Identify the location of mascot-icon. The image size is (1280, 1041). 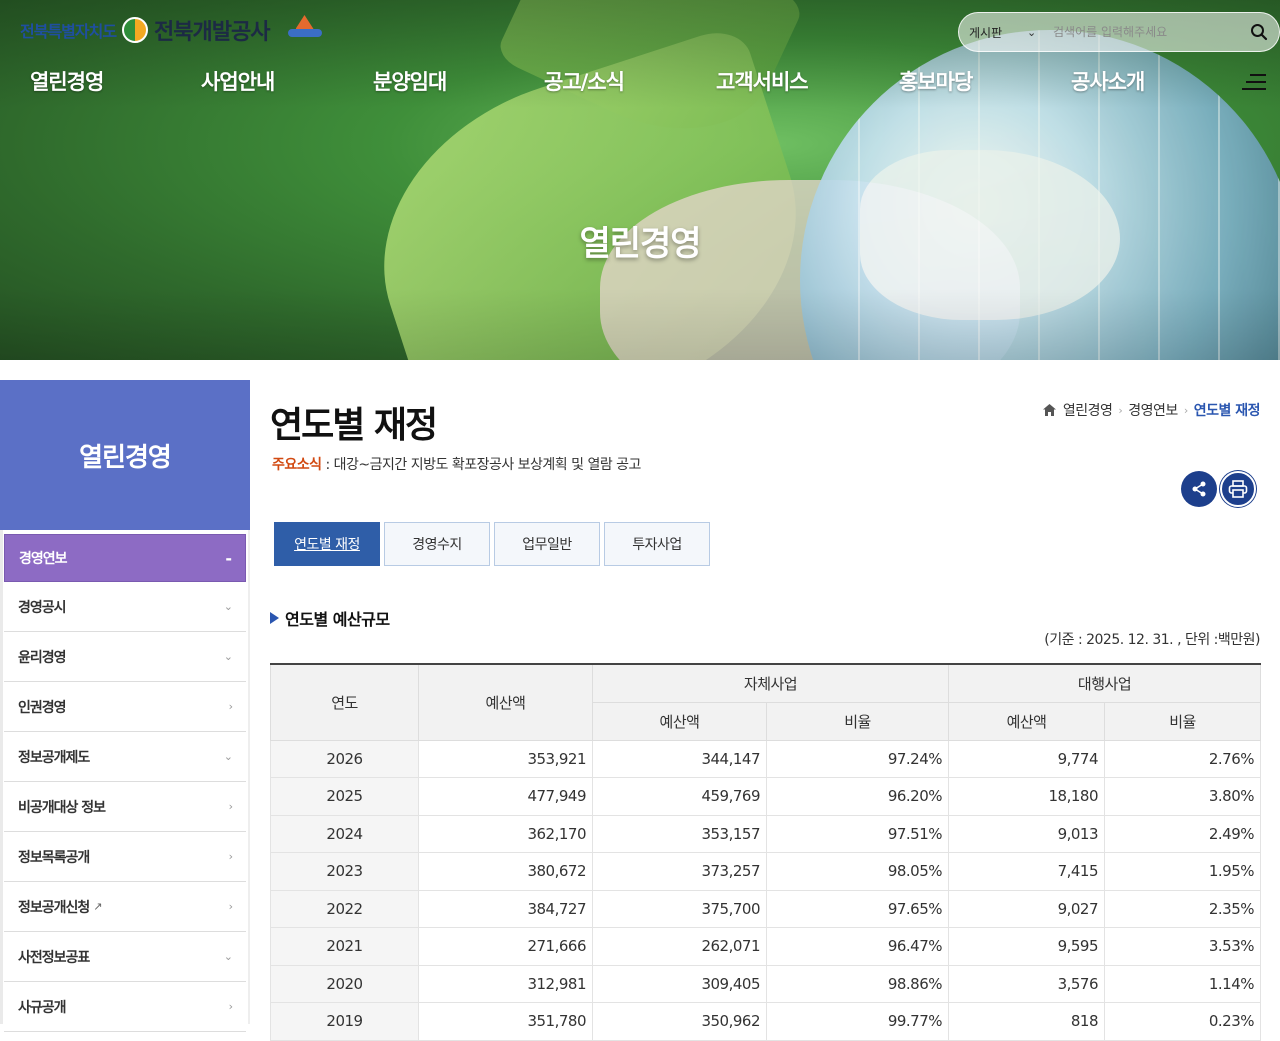
(306, 30).